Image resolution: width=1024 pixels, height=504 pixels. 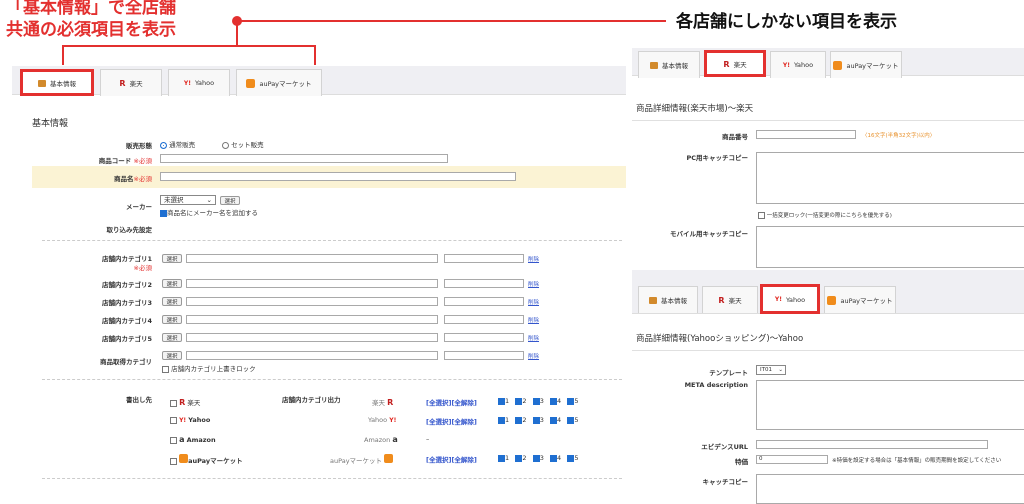 What do you see at coordinates (102, 267) in the screenshot?
I see `cat1-required: ※必須` at bounding box center [102, 267].